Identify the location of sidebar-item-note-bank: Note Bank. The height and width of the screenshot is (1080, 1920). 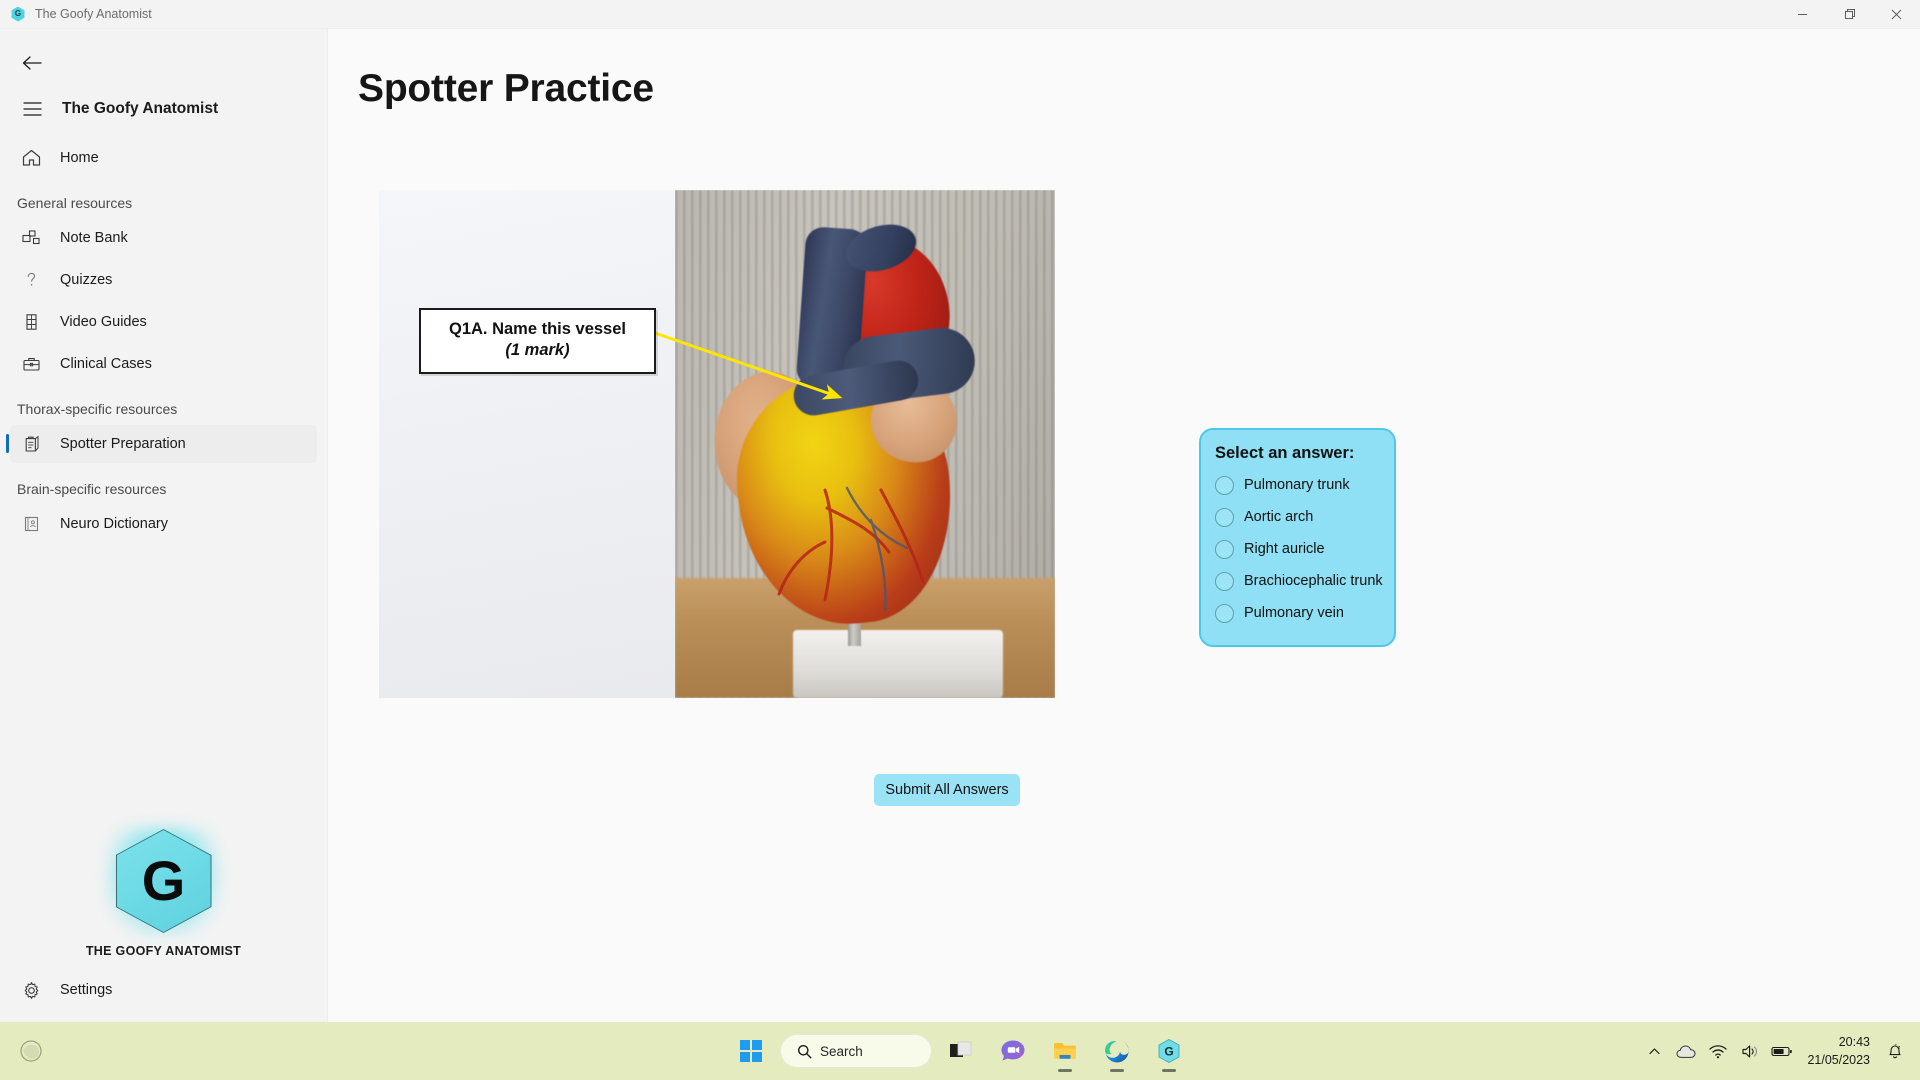
(163, 238).